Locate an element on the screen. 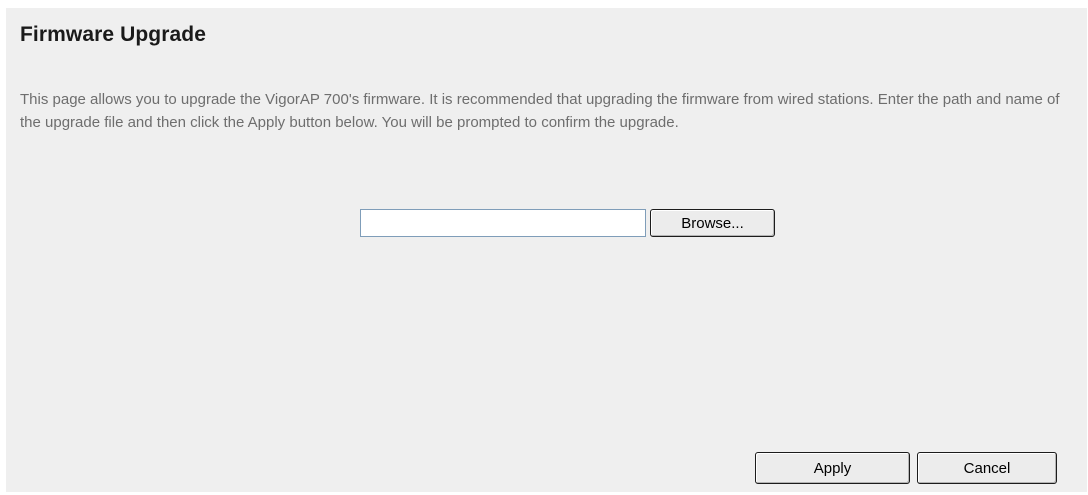  apply-button: Apply is located at coordinates (832, 468).